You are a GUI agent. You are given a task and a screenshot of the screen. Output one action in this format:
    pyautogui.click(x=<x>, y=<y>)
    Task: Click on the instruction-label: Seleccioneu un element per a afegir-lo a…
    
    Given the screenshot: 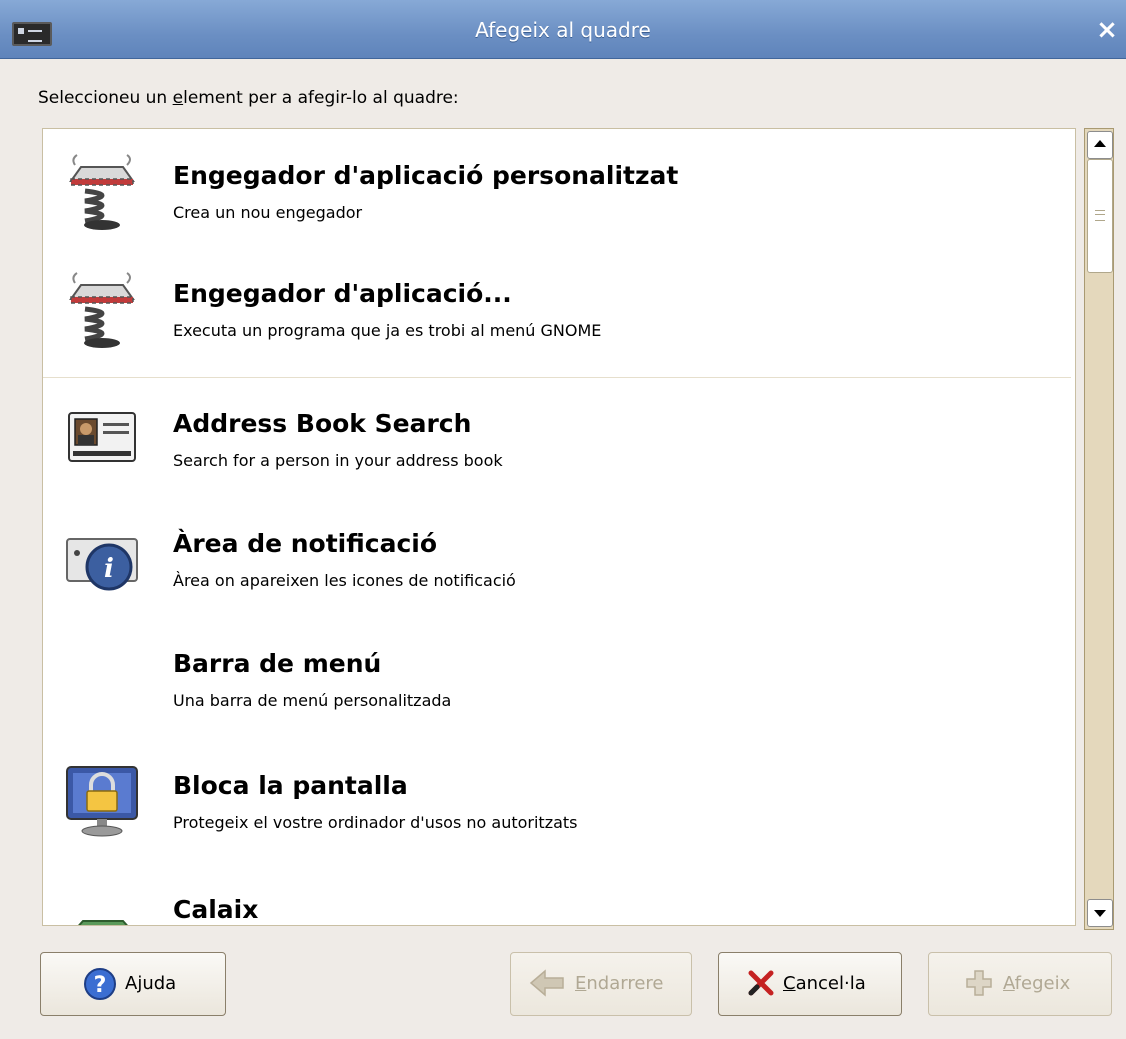 What is the action you would take?
    pyautogui.click(x=248, y=98)
    